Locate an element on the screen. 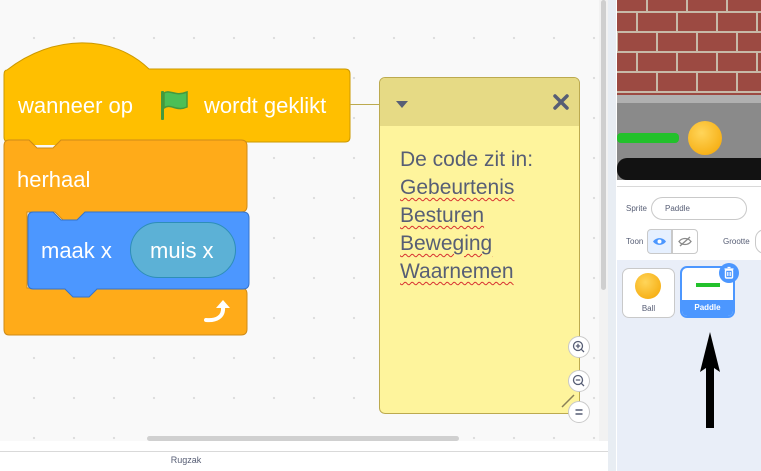 Image resolution: width=761 pixels, height=471 pixels. paddle-sprite is located at coordinates (648, 138).